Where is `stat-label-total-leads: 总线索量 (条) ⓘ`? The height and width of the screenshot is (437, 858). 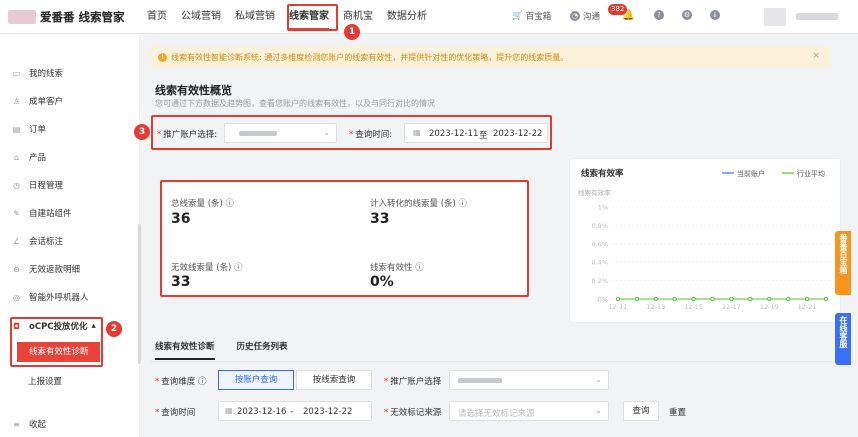 stat-label-total-leads: 总线索量 (条) ⓘ is located at coordinates (203, 204).